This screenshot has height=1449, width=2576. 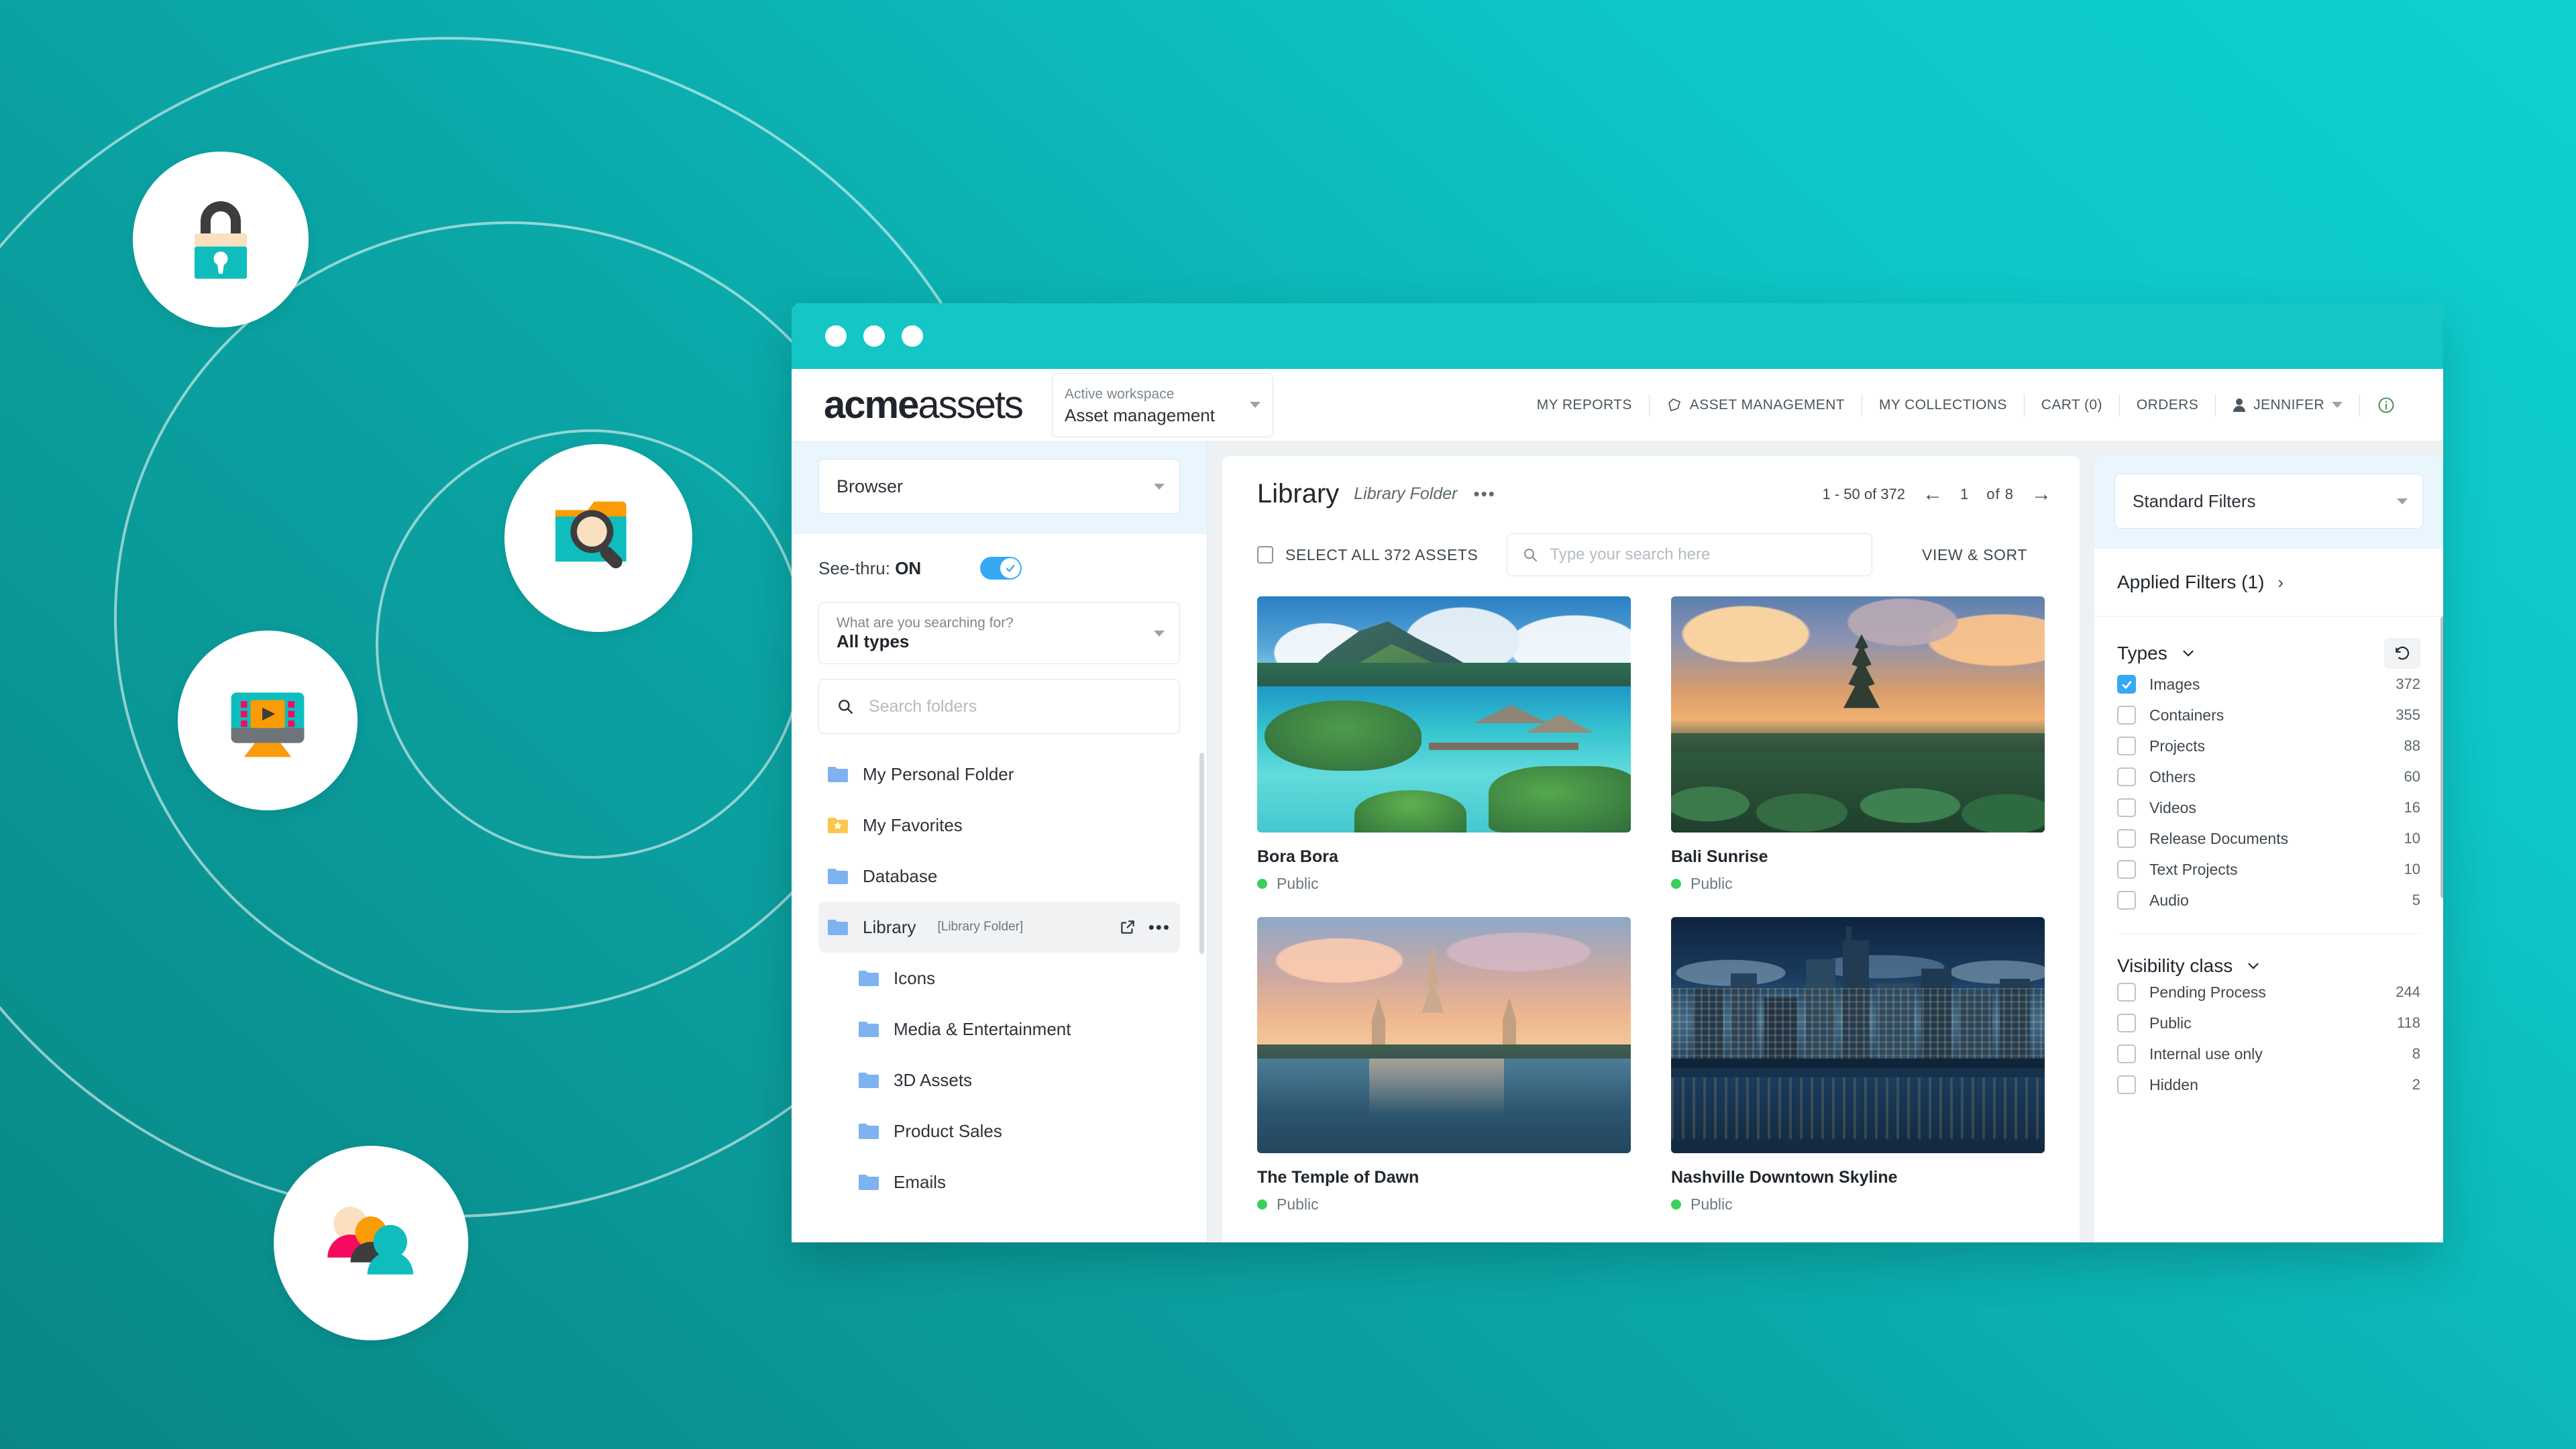 What do you see at coordinates (999, 1131) in the screenshot?
I see `tree-item-product-sales: Product Sales` at bounding box center [999, 1131].